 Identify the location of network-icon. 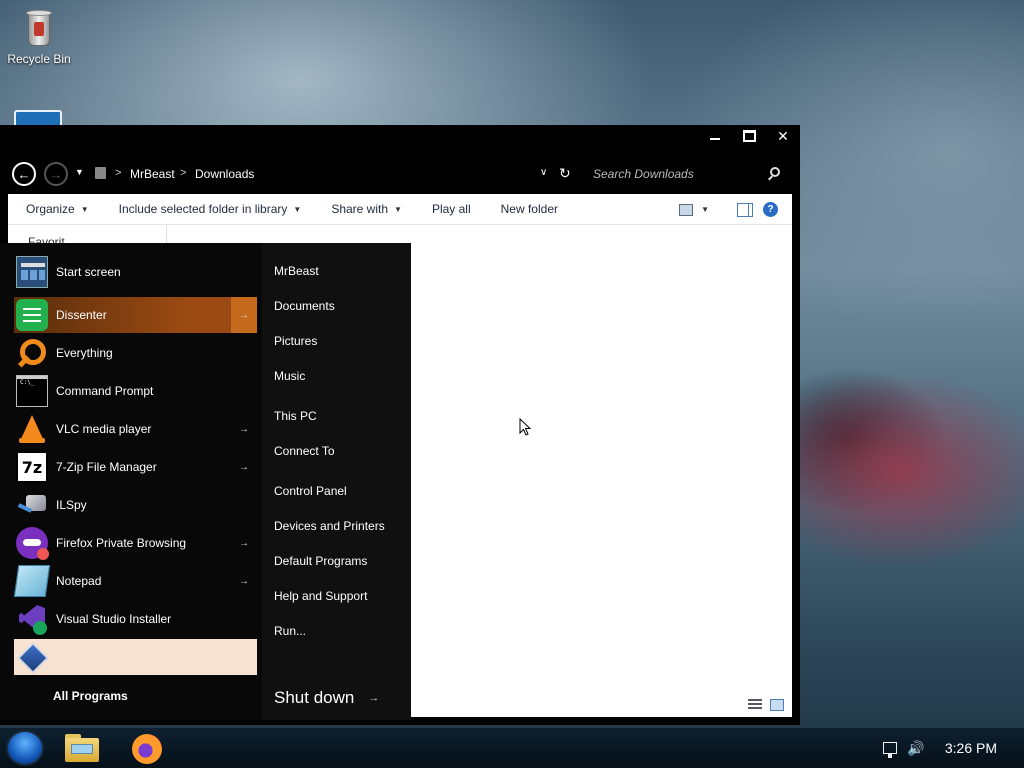
(890, 750).